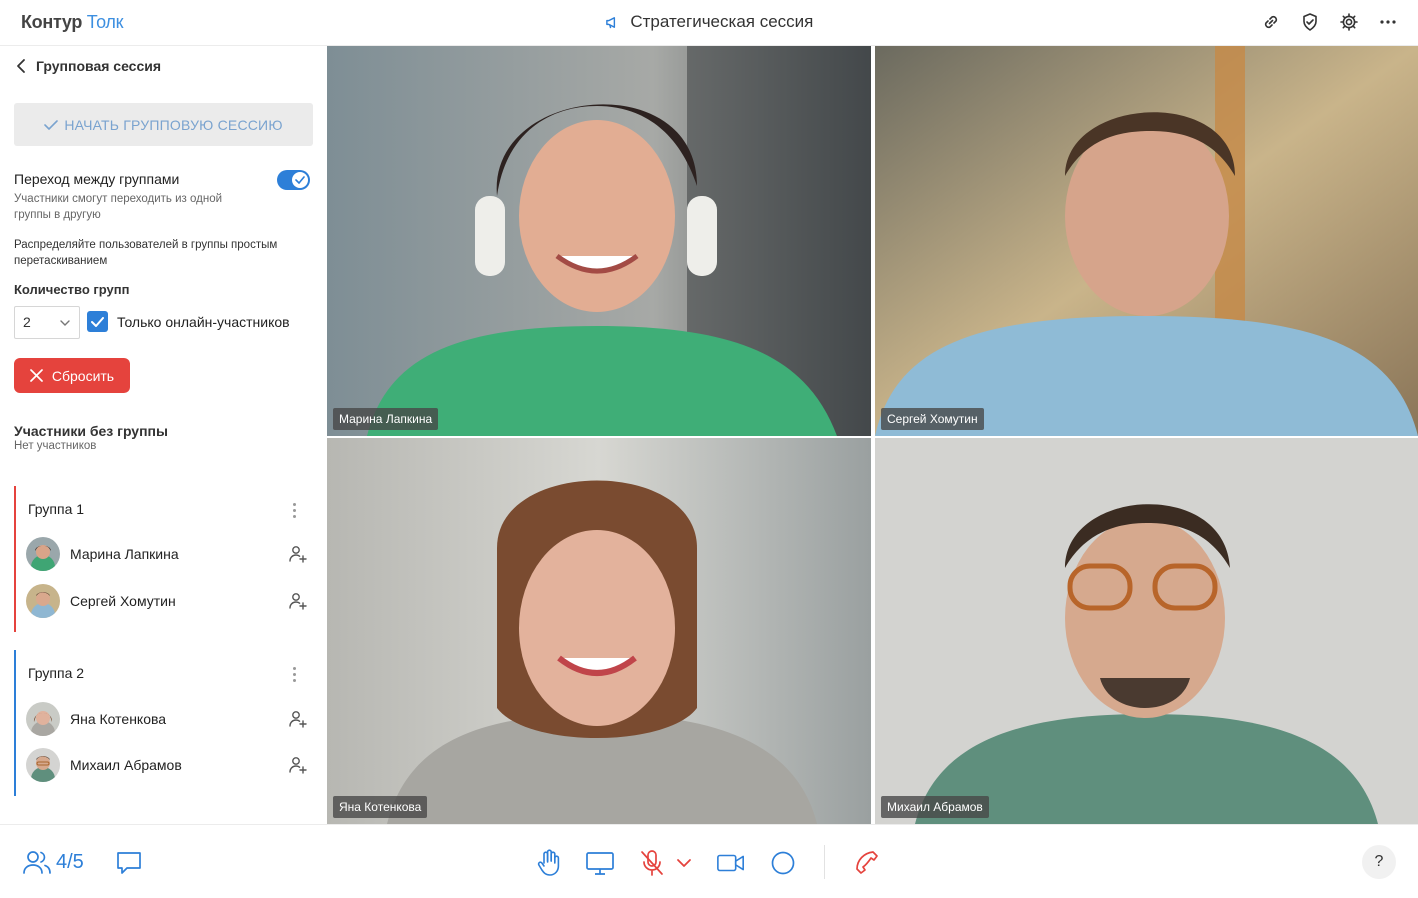  Describe the element at coordinates (123, 601) in the screenshot. I see `member-name: Сергей Хомутин` at that location.